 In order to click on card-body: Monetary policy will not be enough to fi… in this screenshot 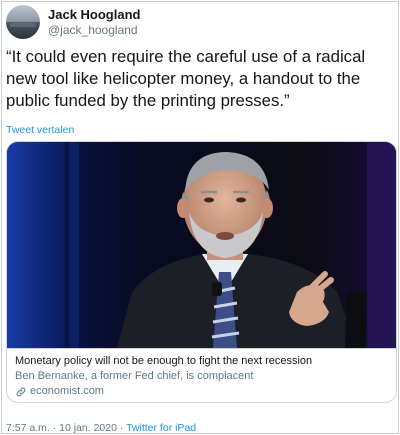, I will do `click(201, 375)`.